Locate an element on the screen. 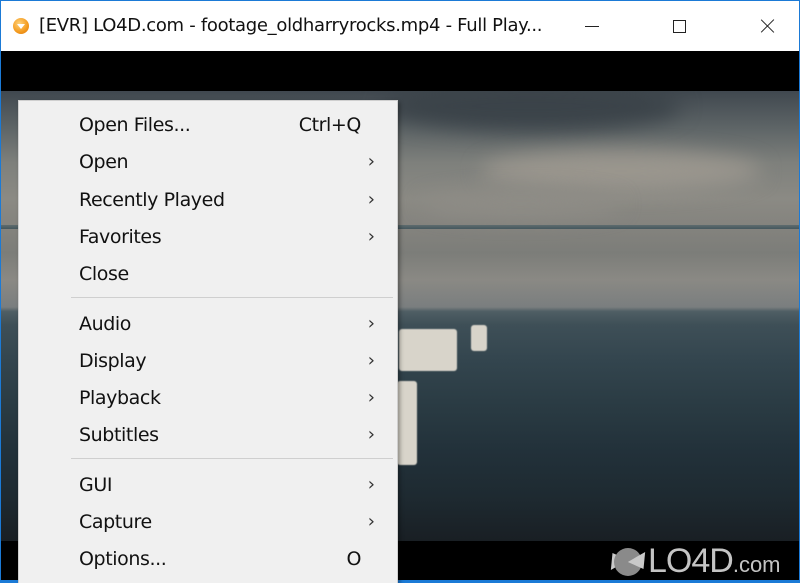 The width and height of the screenshot is (800, 583). lo4d-logo-icon is located at coordinates (628, 562).